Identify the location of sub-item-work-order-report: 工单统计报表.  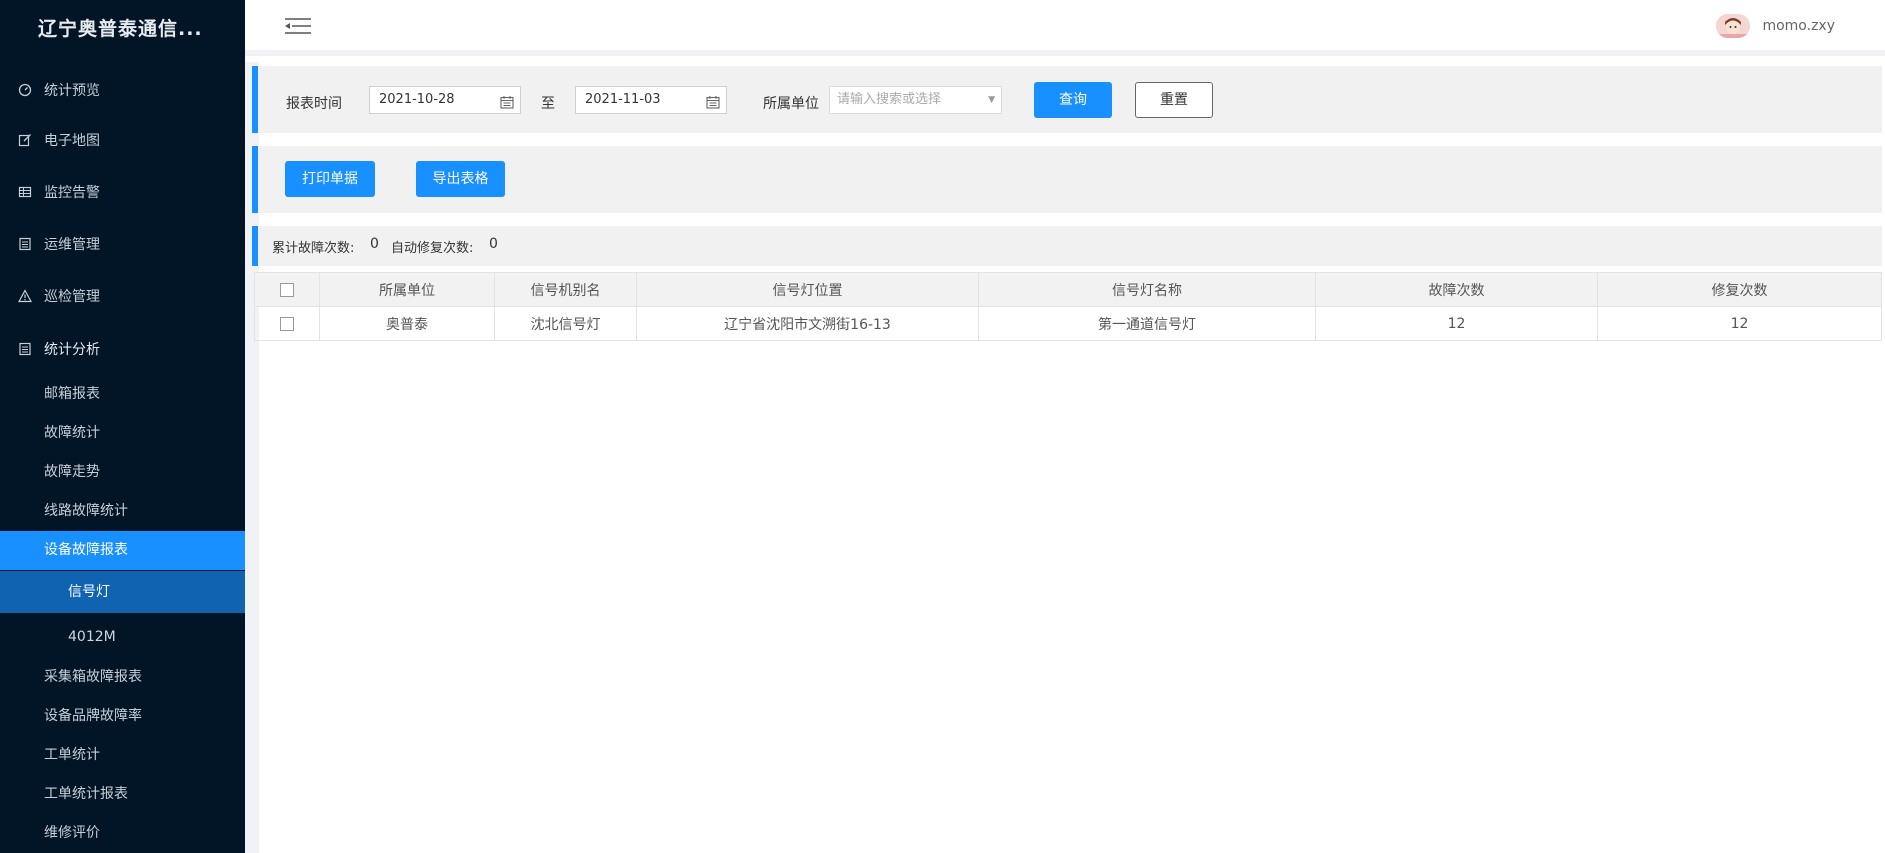
(122, 794).